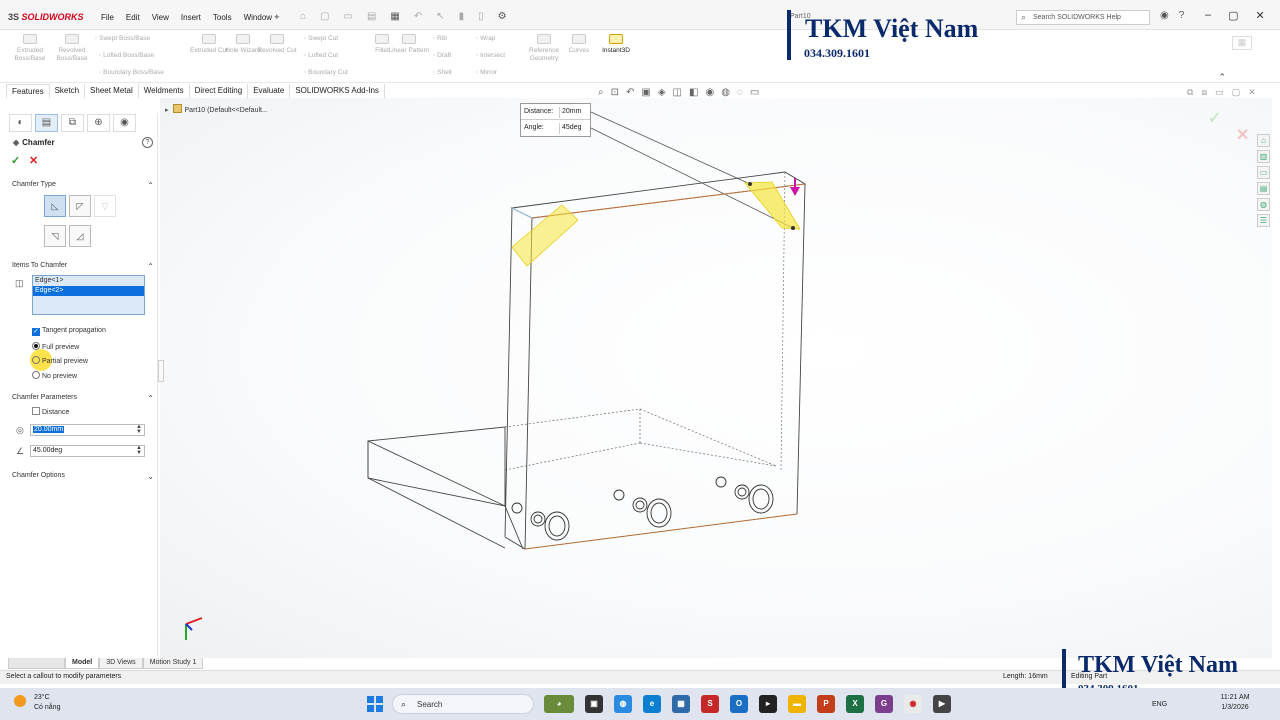  I want to click on home-icon: ⌂, so click(303, 16).